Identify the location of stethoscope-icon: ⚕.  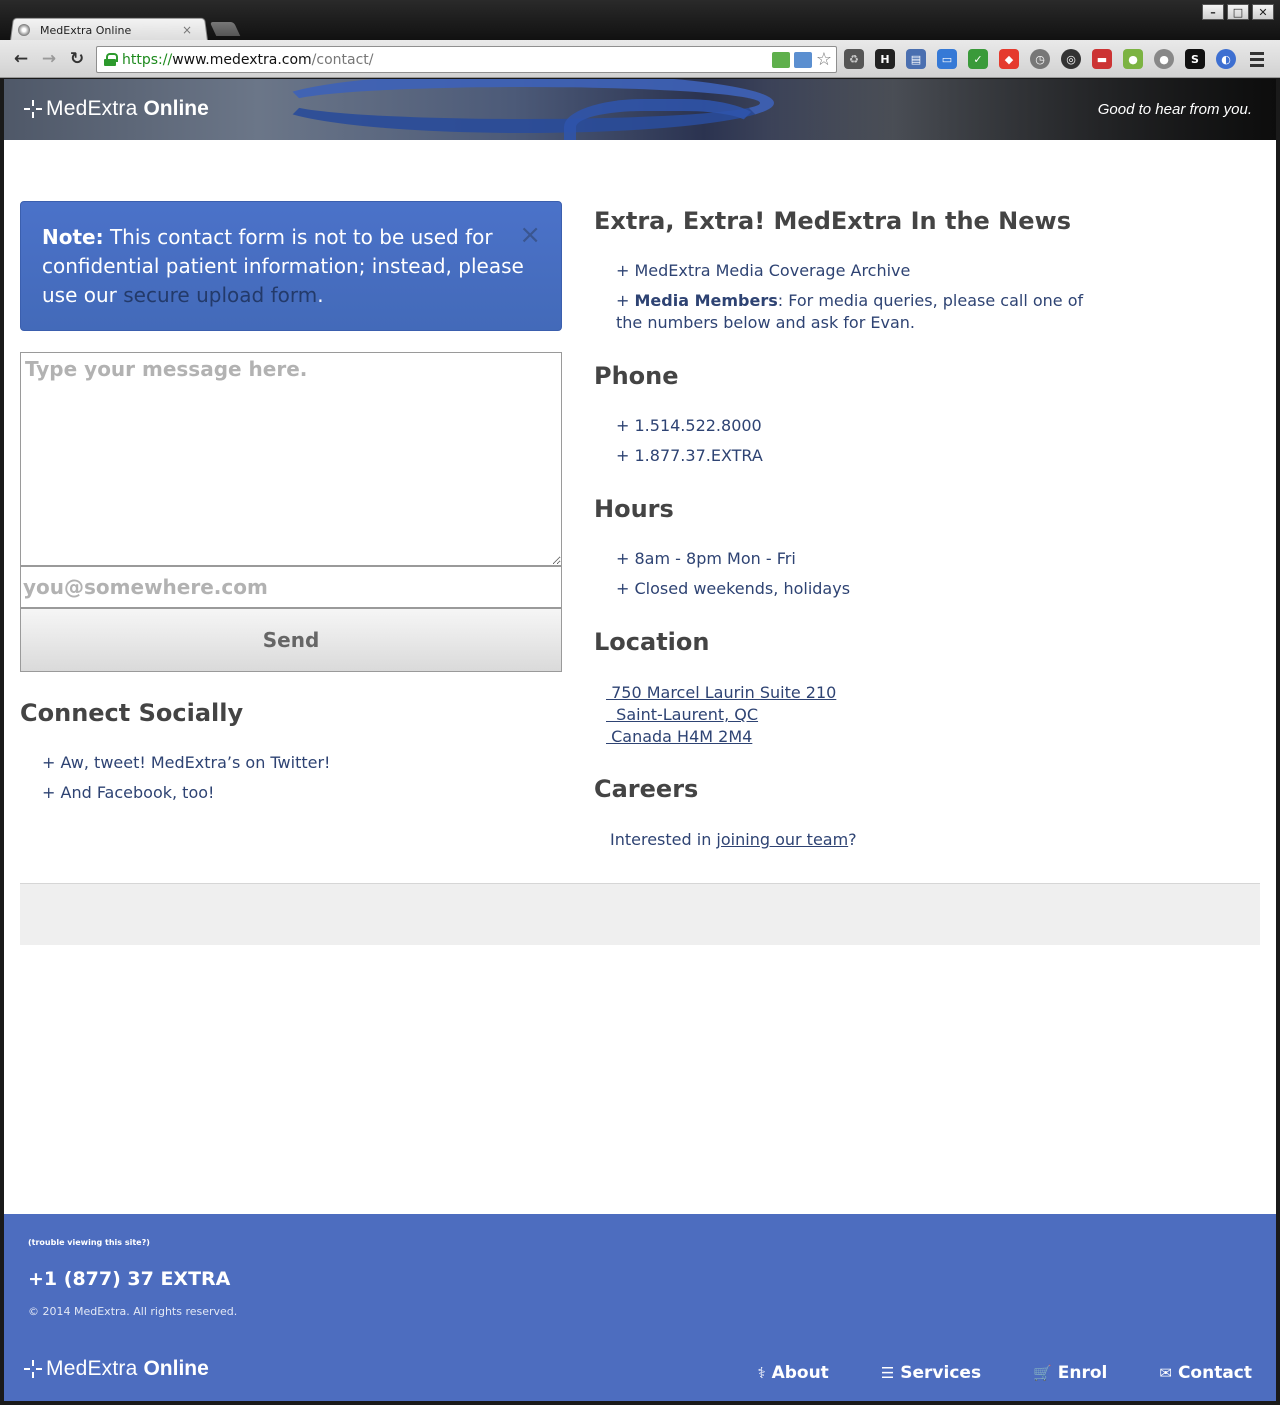
(761, 1373).